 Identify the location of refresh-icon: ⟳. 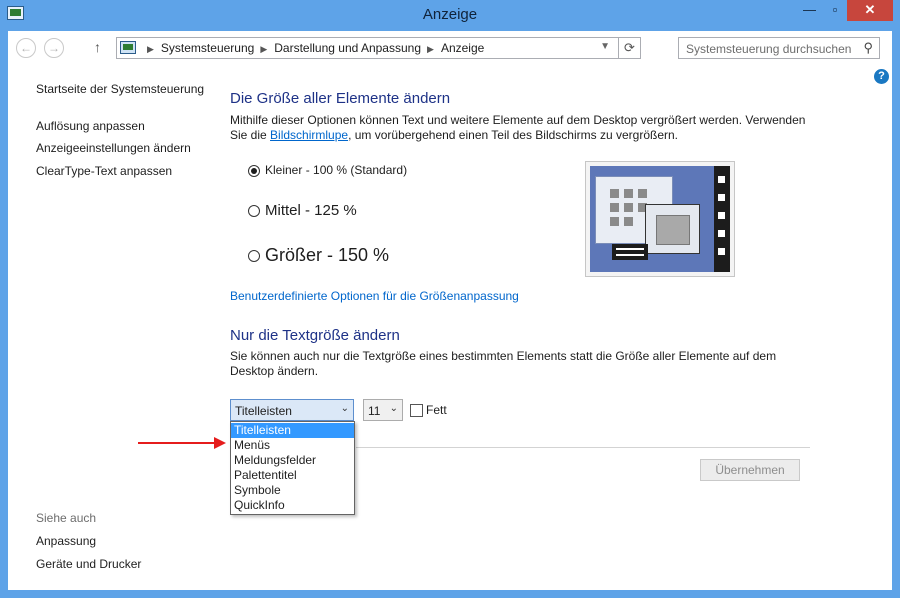
(629, 47).